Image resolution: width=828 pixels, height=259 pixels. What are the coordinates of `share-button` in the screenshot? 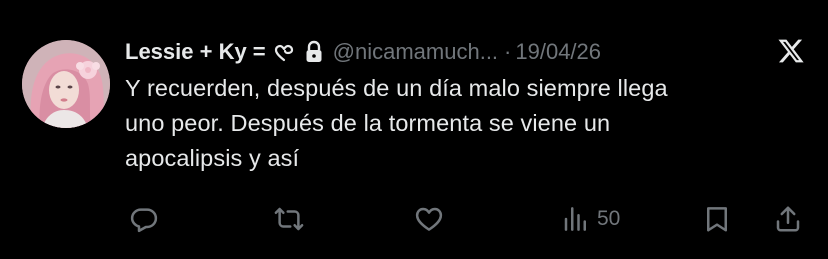 It's located at (788, 219).